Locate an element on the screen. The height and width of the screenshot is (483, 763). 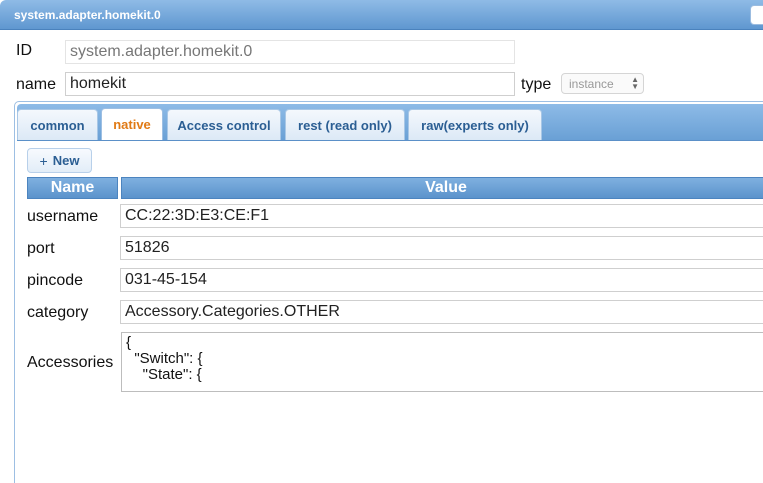
value-input-port: 51826 is located at coordinates (441, 248).